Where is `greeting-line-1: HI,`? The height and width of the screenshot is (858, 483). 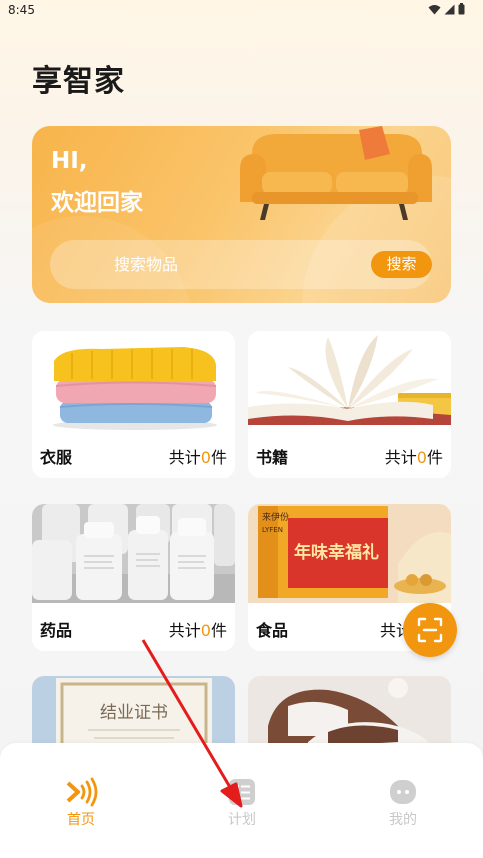
greeting-line-1: HI, is located at coordinates (69, 161).